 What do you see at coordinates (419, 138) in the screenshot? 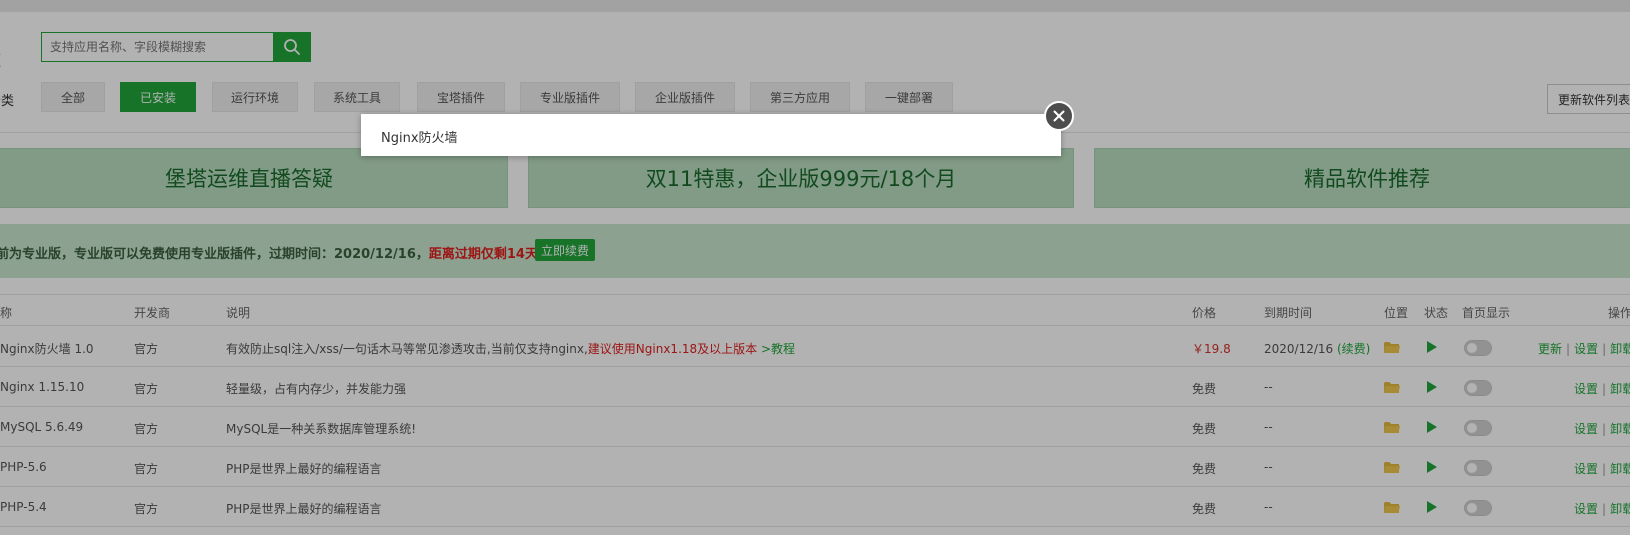
I see `dialog-title: Nginx防火墙` at bounding box center [419, 138].